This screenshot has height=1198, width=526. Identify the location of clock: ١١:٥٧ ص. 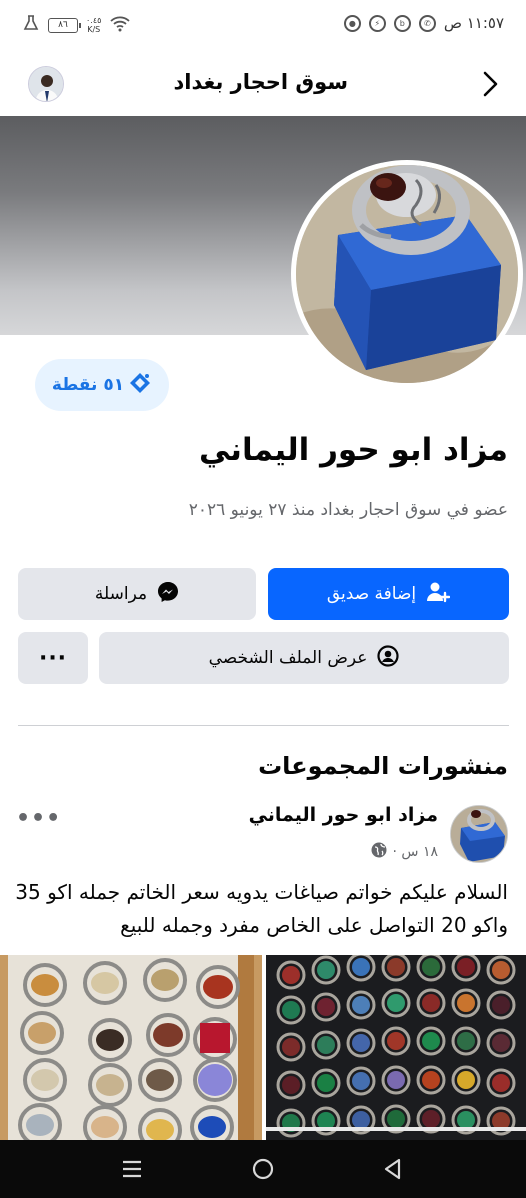
(473, 23).